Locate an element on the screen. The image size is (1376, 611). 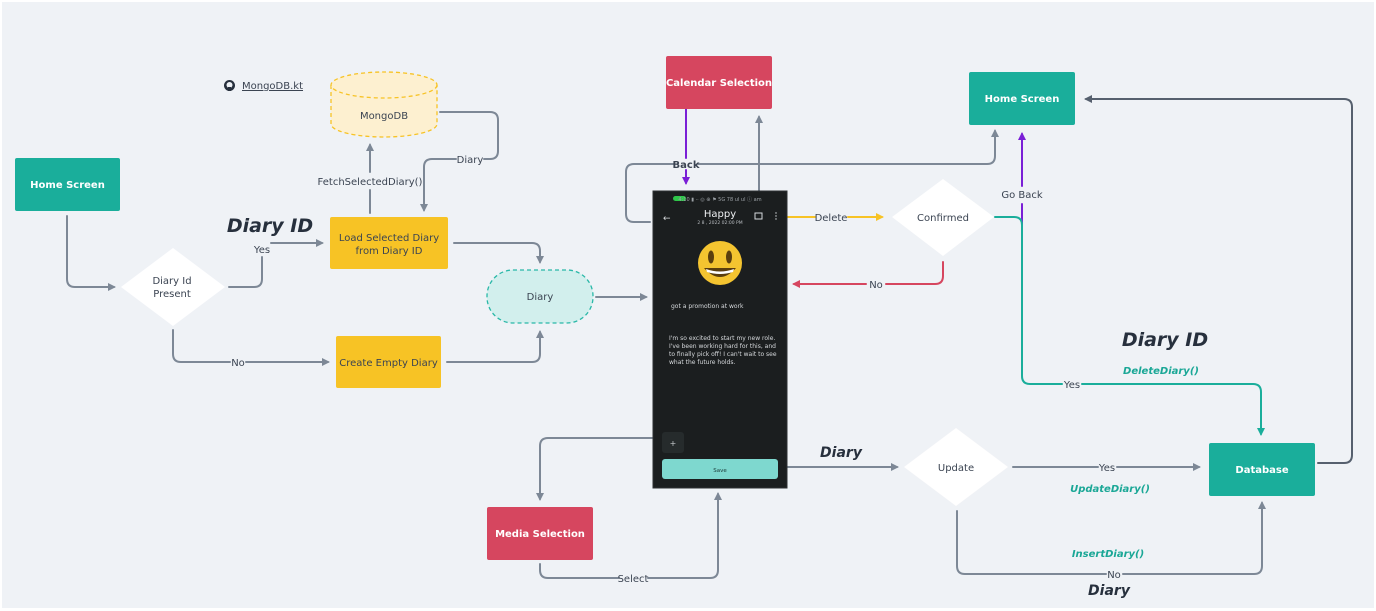
edge-label-go-back: Go Back is located at coordinates (1022, 195).